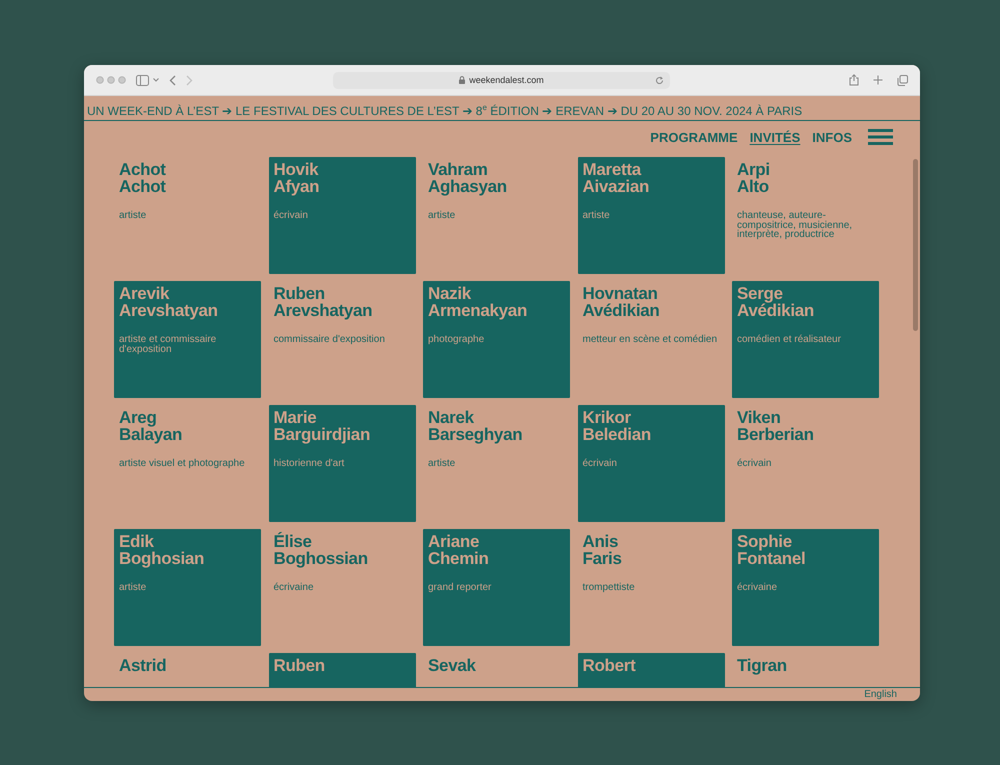 This screenshot has width=1000, height=765. What do you see at coordinates (143, 665) in the screenshot?
I see `guest-name: Astrid` at bounding box center [143, 665].